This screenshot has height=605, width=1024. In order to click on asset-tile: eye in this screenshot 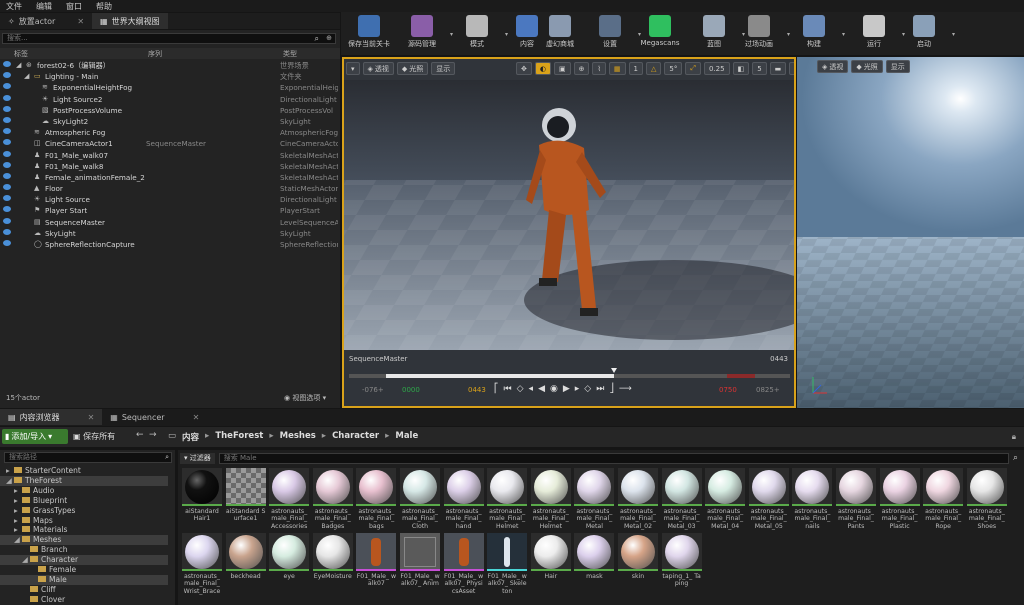, I will do `click(289, 565)`.